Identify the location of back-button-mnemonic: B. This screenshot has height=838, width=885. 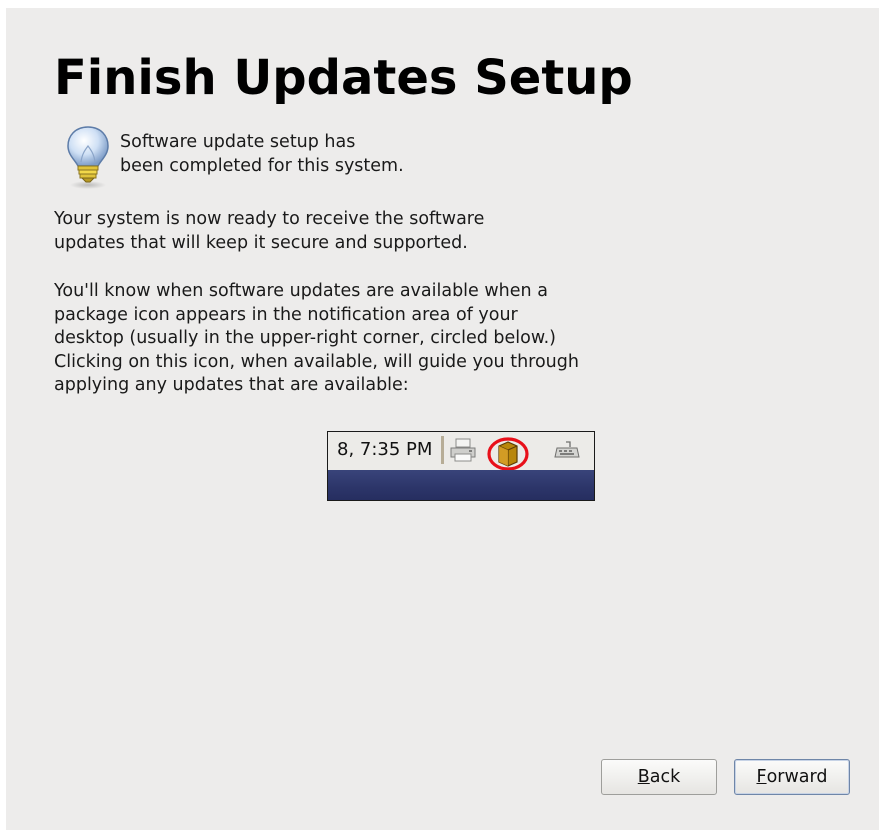
(643, 777).